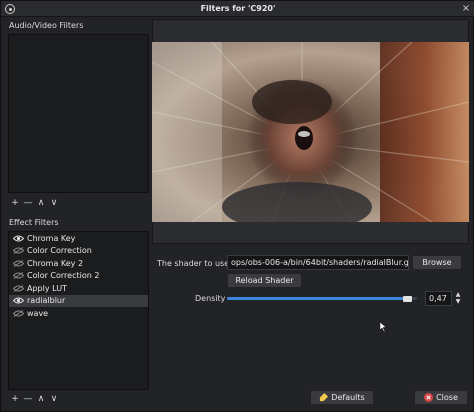 This screenshot has width=474, height=412. I want to click on add-effect-filter-button: +, so click(15, 399).